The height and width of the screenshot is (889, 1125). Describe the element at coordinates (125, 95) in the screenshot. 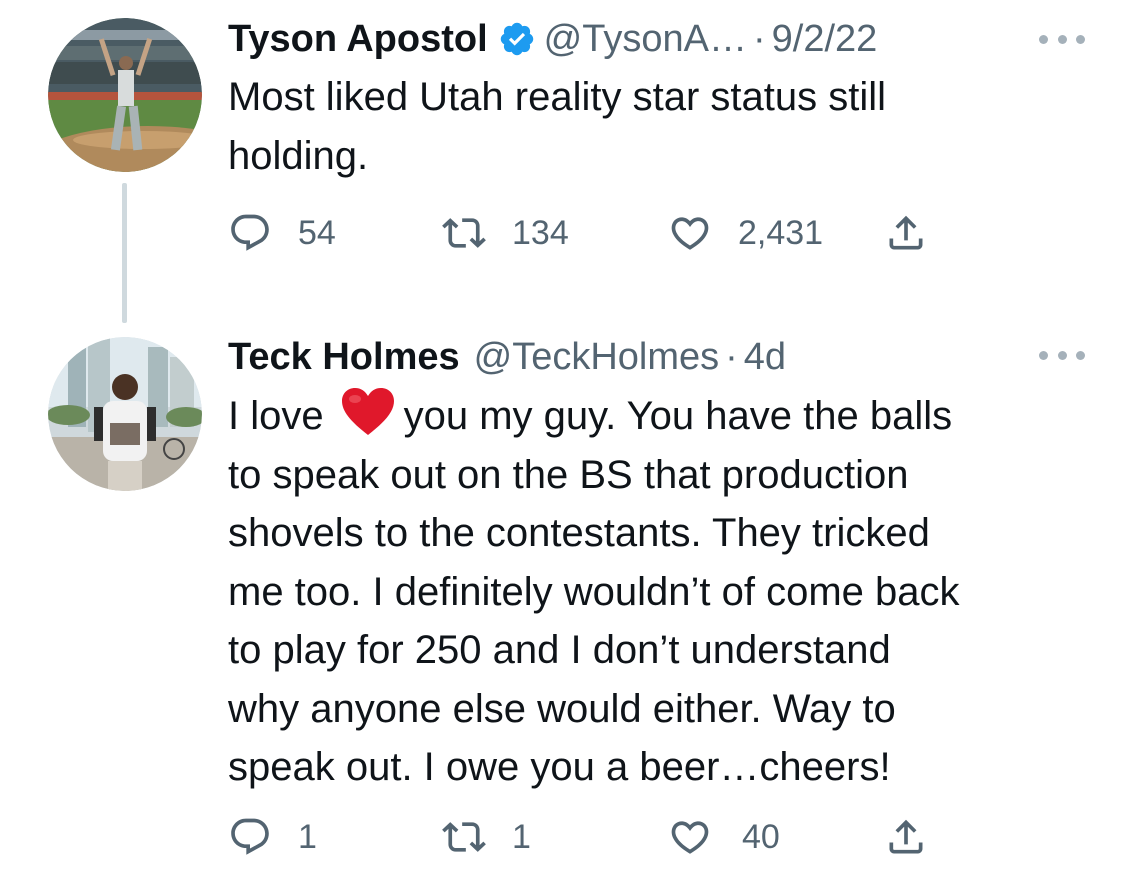

I see `avatar-tyson-apostol` at that location.